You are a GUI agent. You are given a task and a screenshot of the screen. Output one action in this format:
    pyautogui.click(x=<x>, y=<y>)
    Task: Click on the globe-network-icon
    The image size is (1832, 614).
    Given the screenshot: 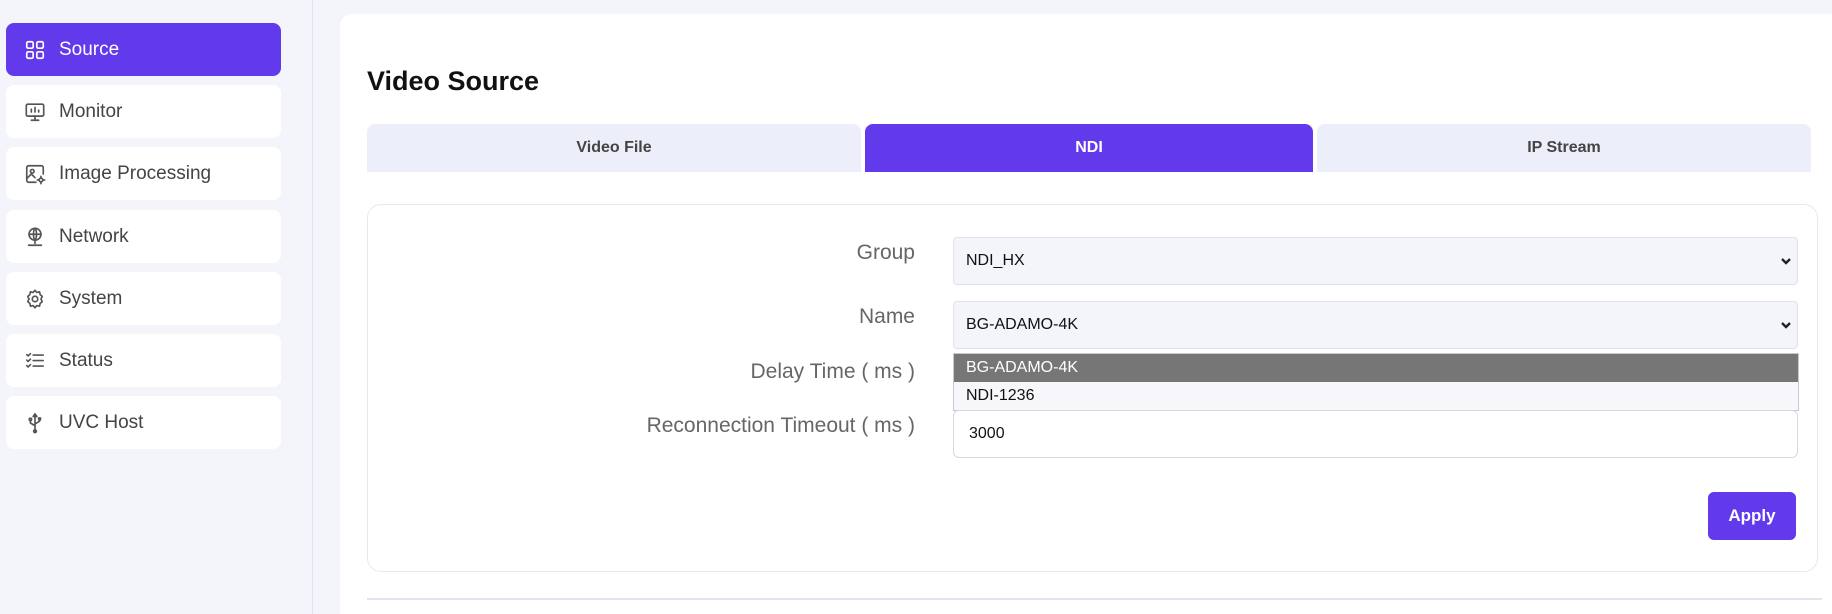 What is the action you would take?
    pyautogui.click(x=35, y=237)
    